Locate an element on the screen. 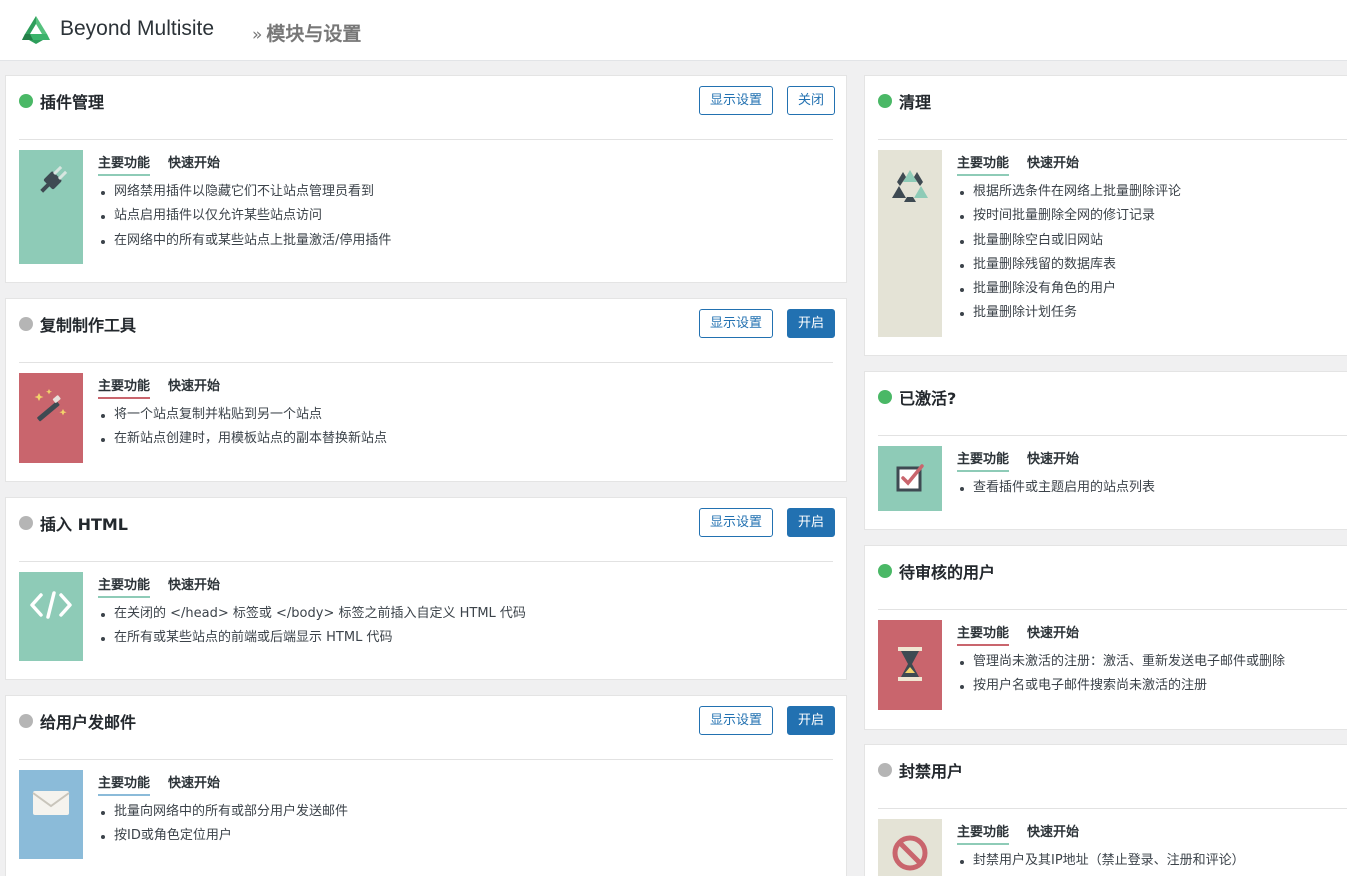 Image resolution: width=1347 pixels, height=876 pixels. list-item: 网络禁用插件以隐藏它们不让站点管理员看到 is located at coordinates (244, 194).